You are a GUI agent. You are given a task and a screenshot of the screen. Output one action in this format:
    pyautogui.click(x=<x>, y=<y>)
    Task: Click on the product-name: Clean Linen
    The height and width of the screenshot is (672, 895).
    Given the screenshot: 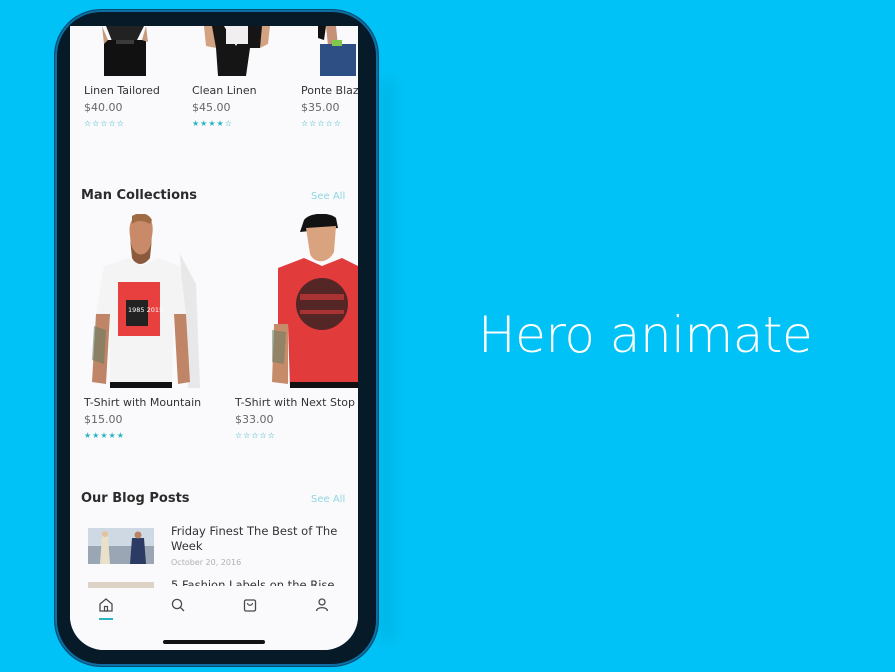 What is the action you would take?
    pyautogui.click(x=224, y=90)
    